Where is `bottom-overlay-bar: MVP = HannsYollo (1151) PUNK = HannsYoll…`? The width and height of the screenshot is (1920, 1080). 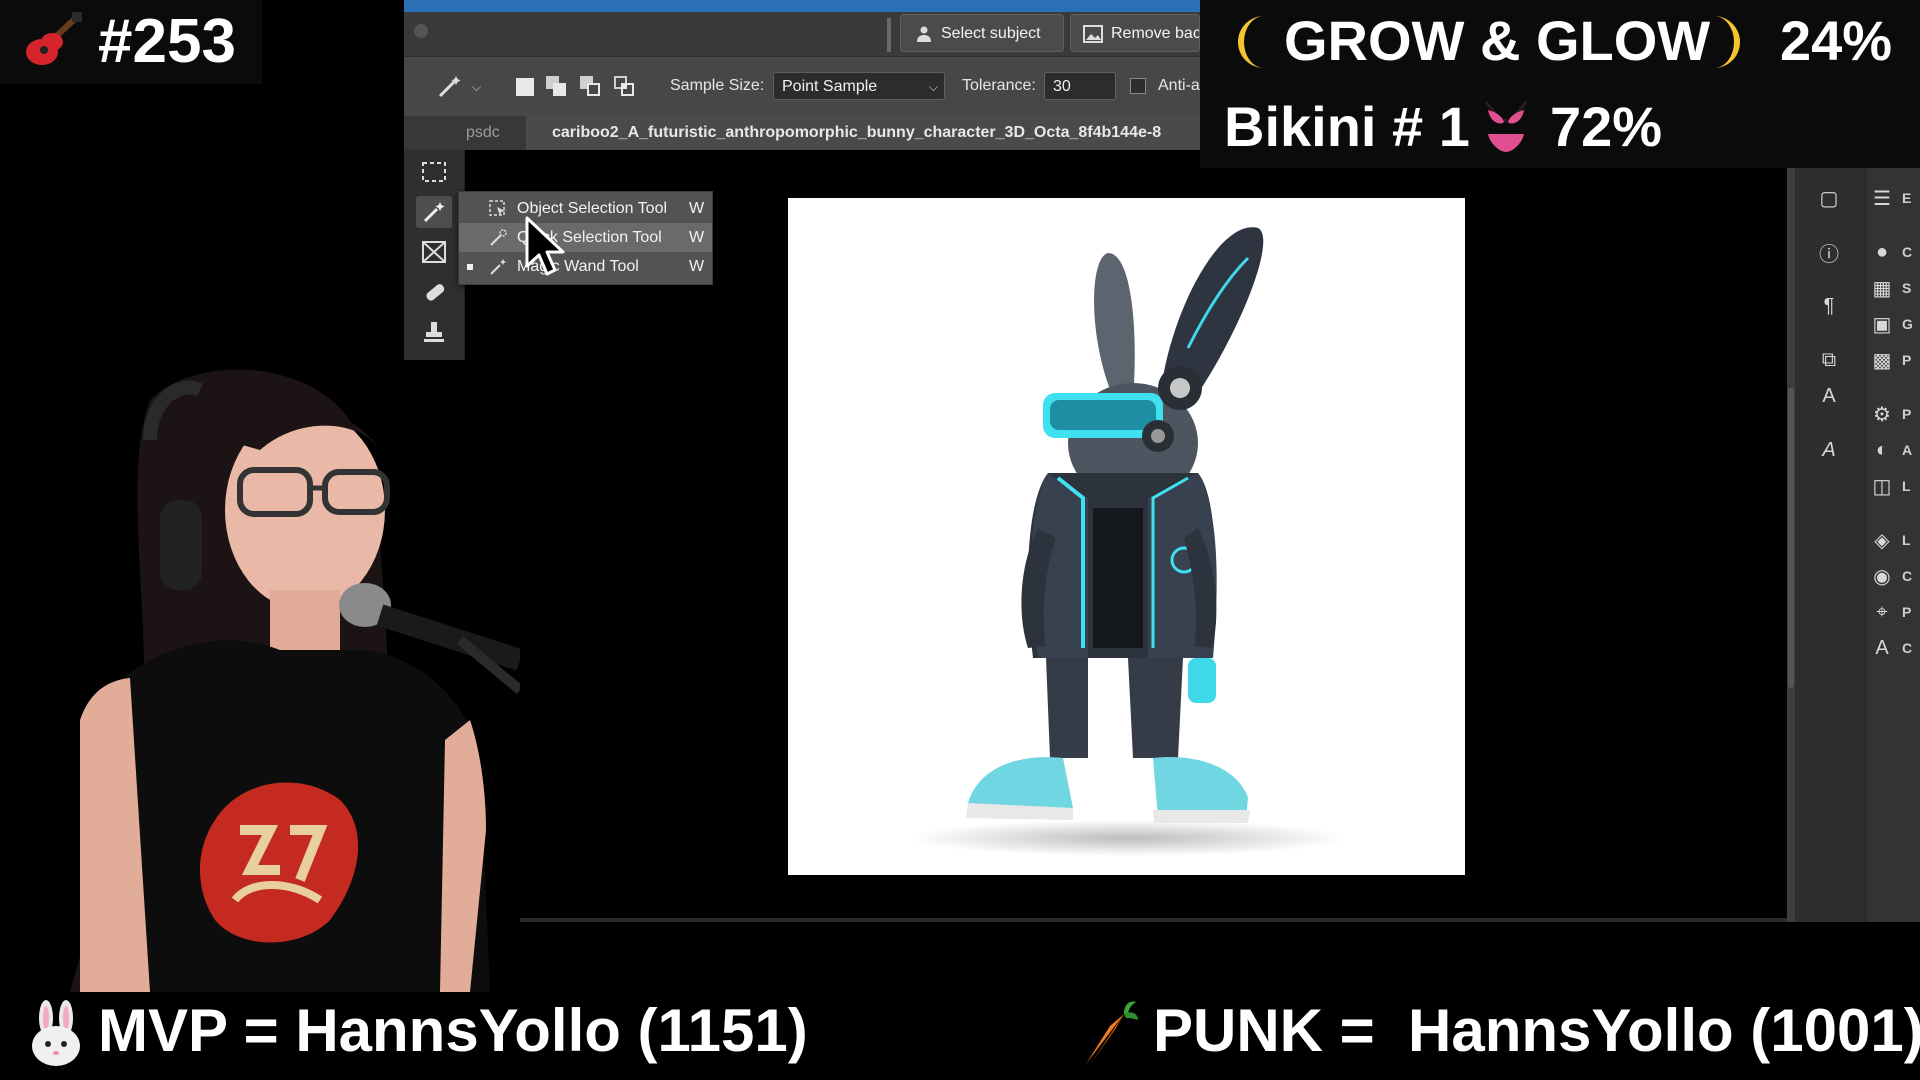 bottom-overlay-bar: MVP = HannsYollo (1151) PUNK = HannsYoll… is located at coordinates (960, 1036).